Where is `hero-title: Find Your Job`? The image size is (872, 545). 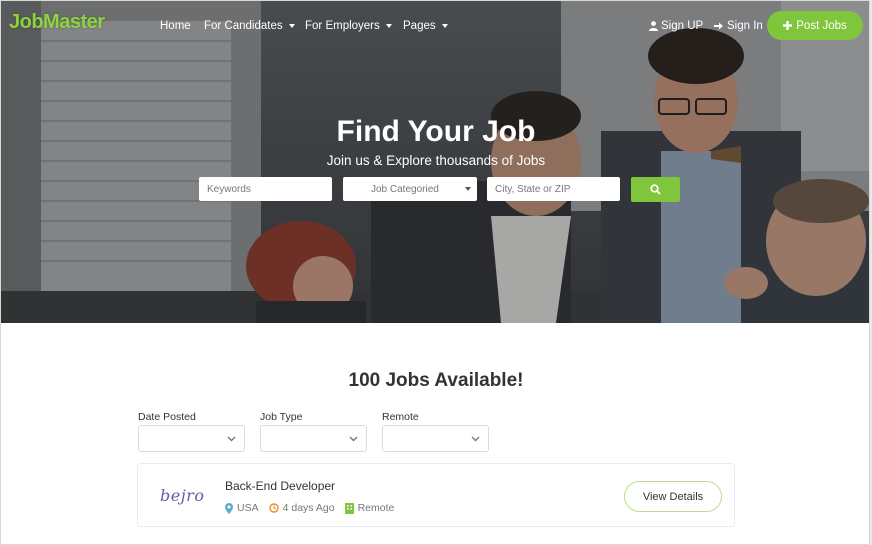
hero-title: Find Your Job is located at coordinates (436, 131).